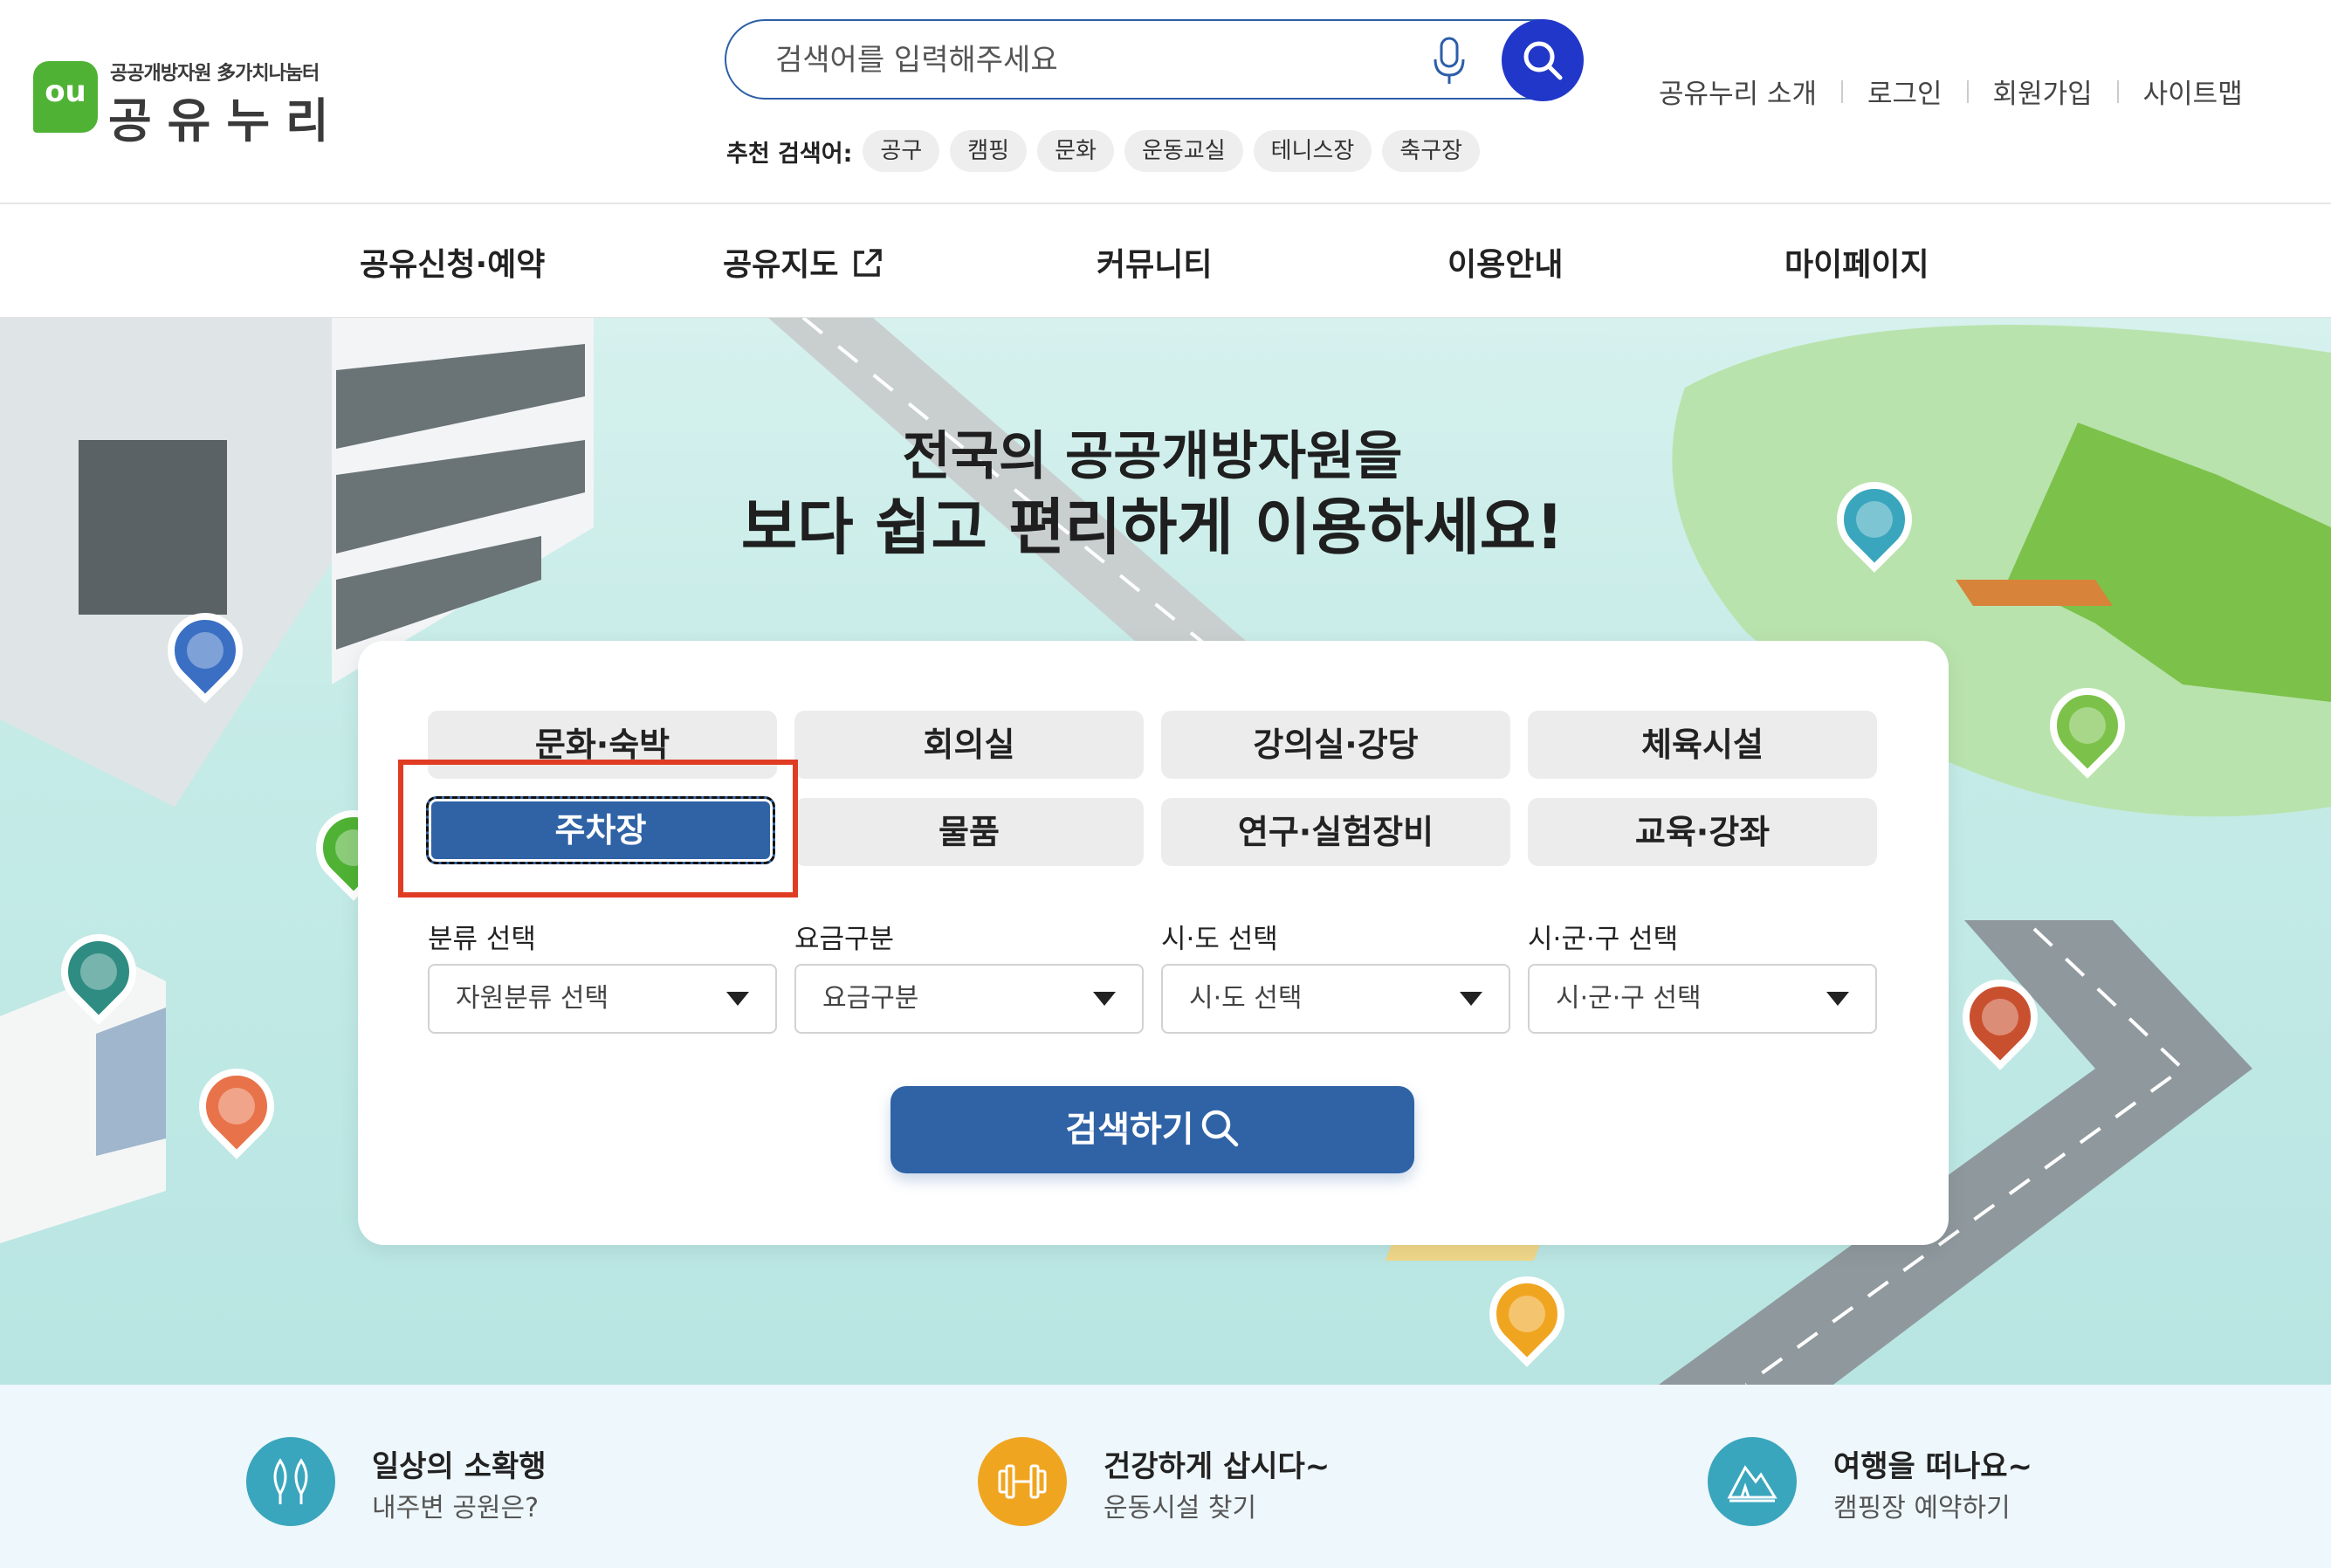 The image size is (2331, 1568). Describe the element at coordinates (1922, 1508) in the screenshot. I see `feature-subtitle: 캠핑장 예약하기` at that location.